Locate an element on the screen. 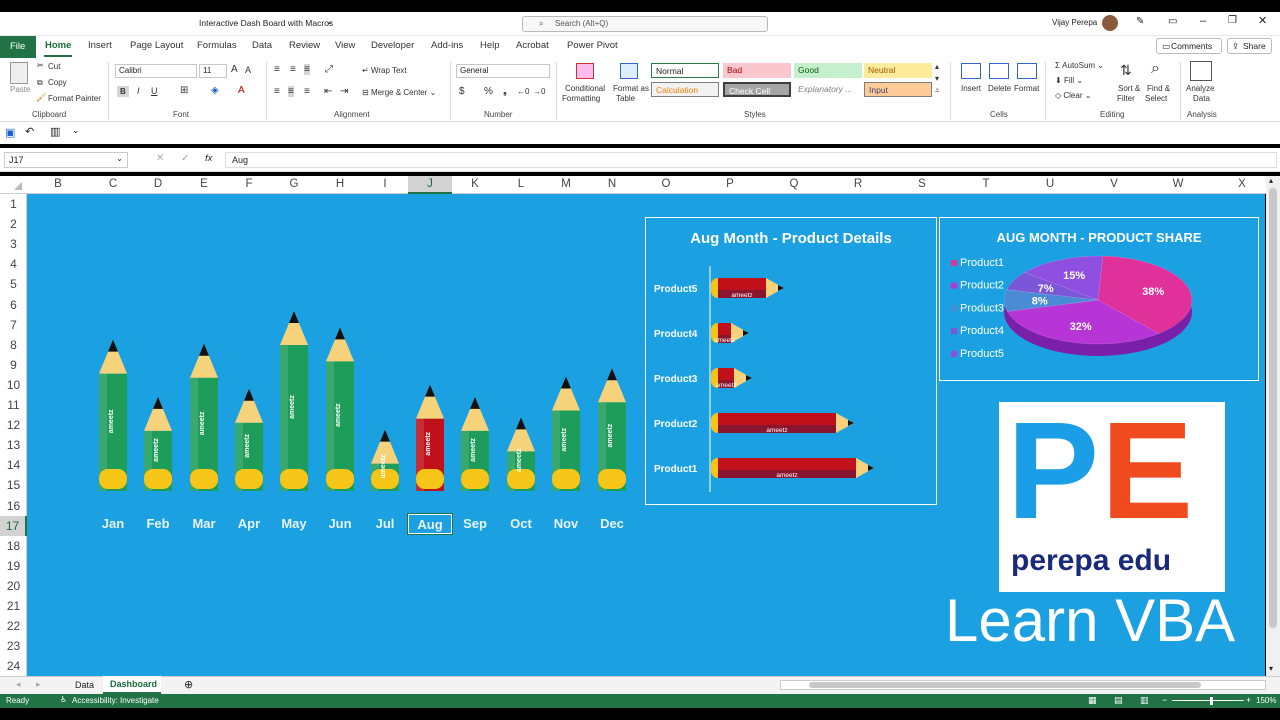 The image size is (1280, 720). increase-indent-icon: ⇥ is located at coordinates (344, 91).